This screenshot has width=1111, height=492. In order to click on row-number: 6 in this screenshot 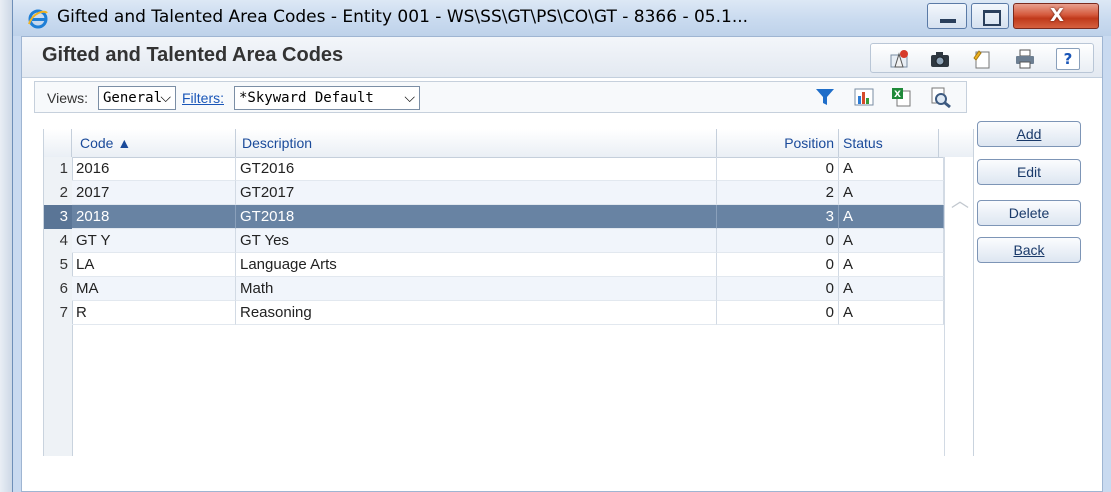, I will do `click(63, 288)`.